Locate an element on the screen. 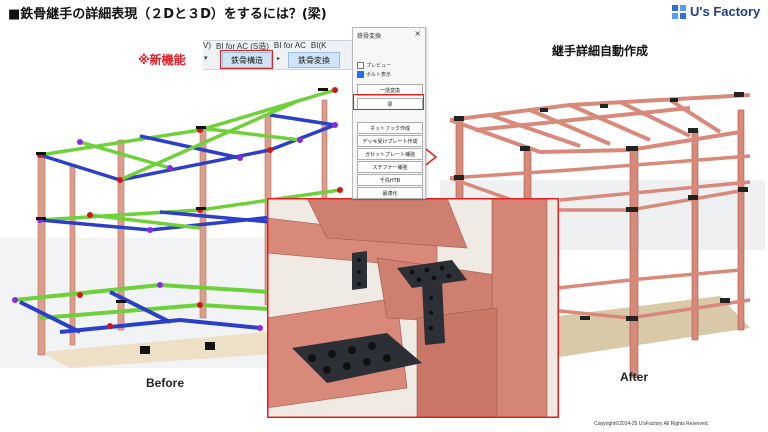 The image size is (768, 432). logo-icon is located at coordinates (679, 11).